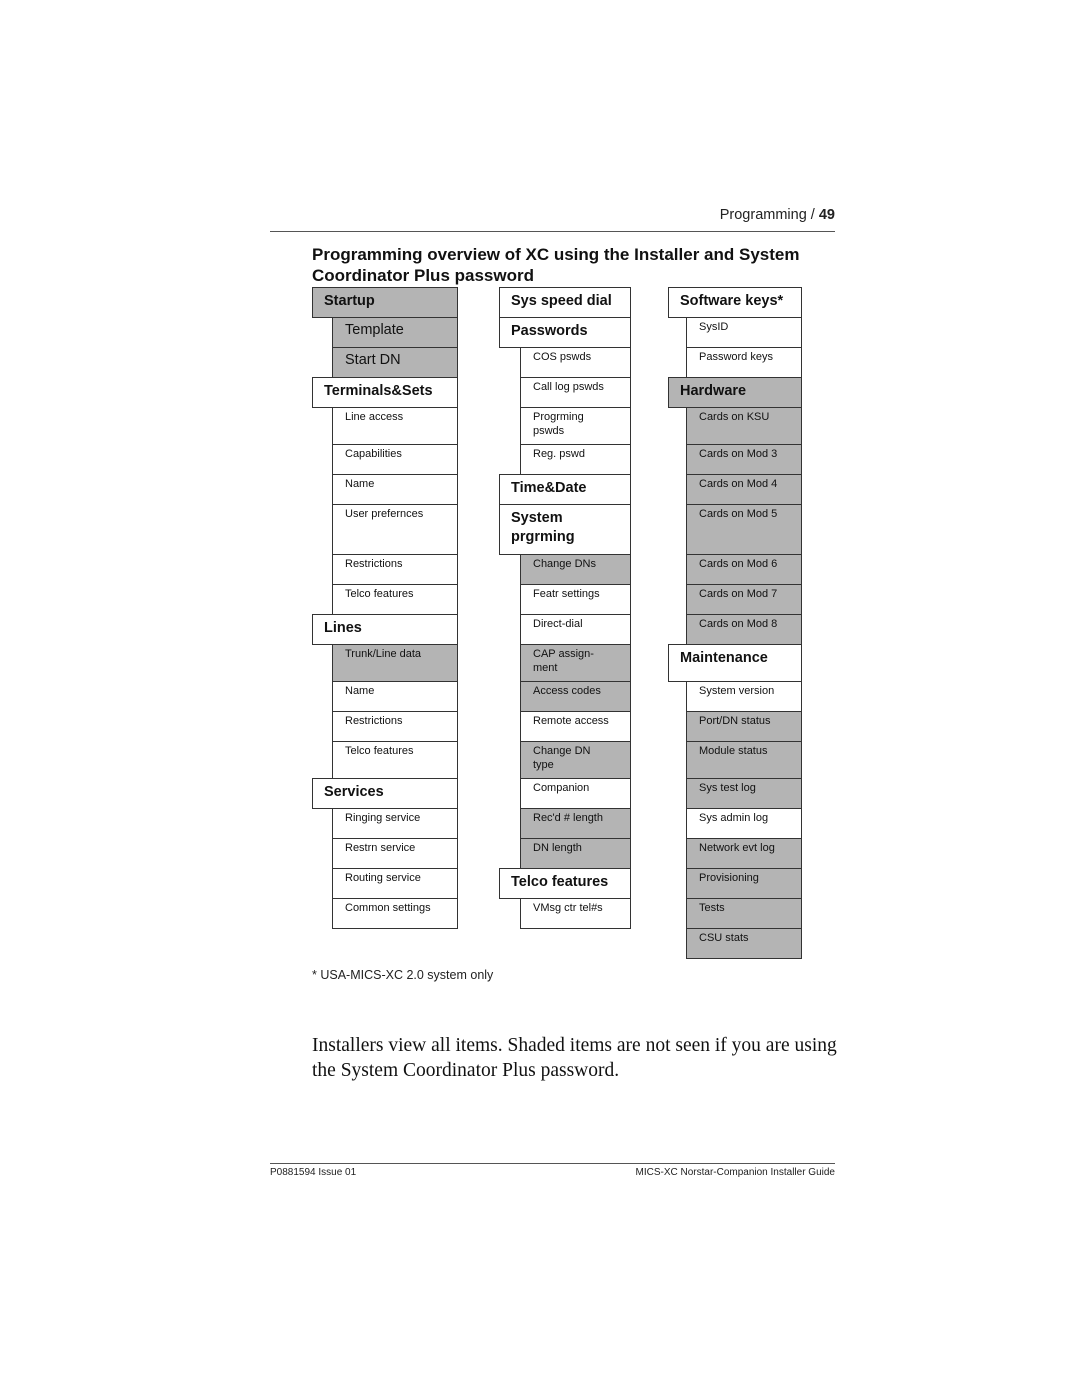 The width and height of the screenshot is (1080, 1397). I want to click on menu-heading-maintenance: Maintenance, so click(735, 663).